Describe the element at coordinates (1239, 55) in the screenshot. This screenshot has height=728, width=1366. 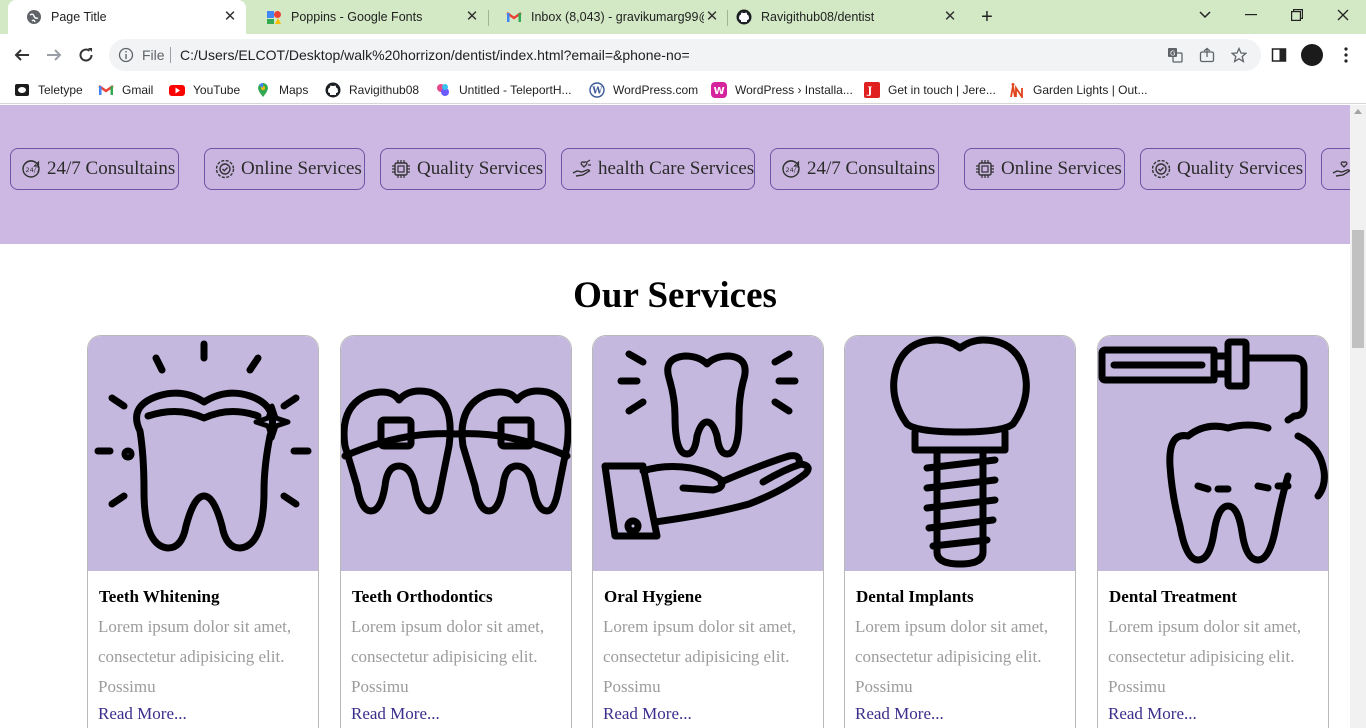
I see `bookmark-star-icon` at that location.